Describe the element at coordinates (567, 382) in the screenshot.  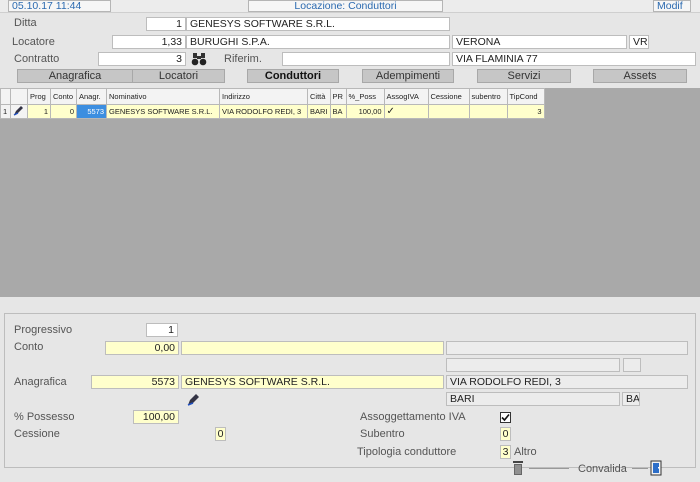
I see `anagrafica-address-field: VIA RODOLFO REDI, 3` at that location.